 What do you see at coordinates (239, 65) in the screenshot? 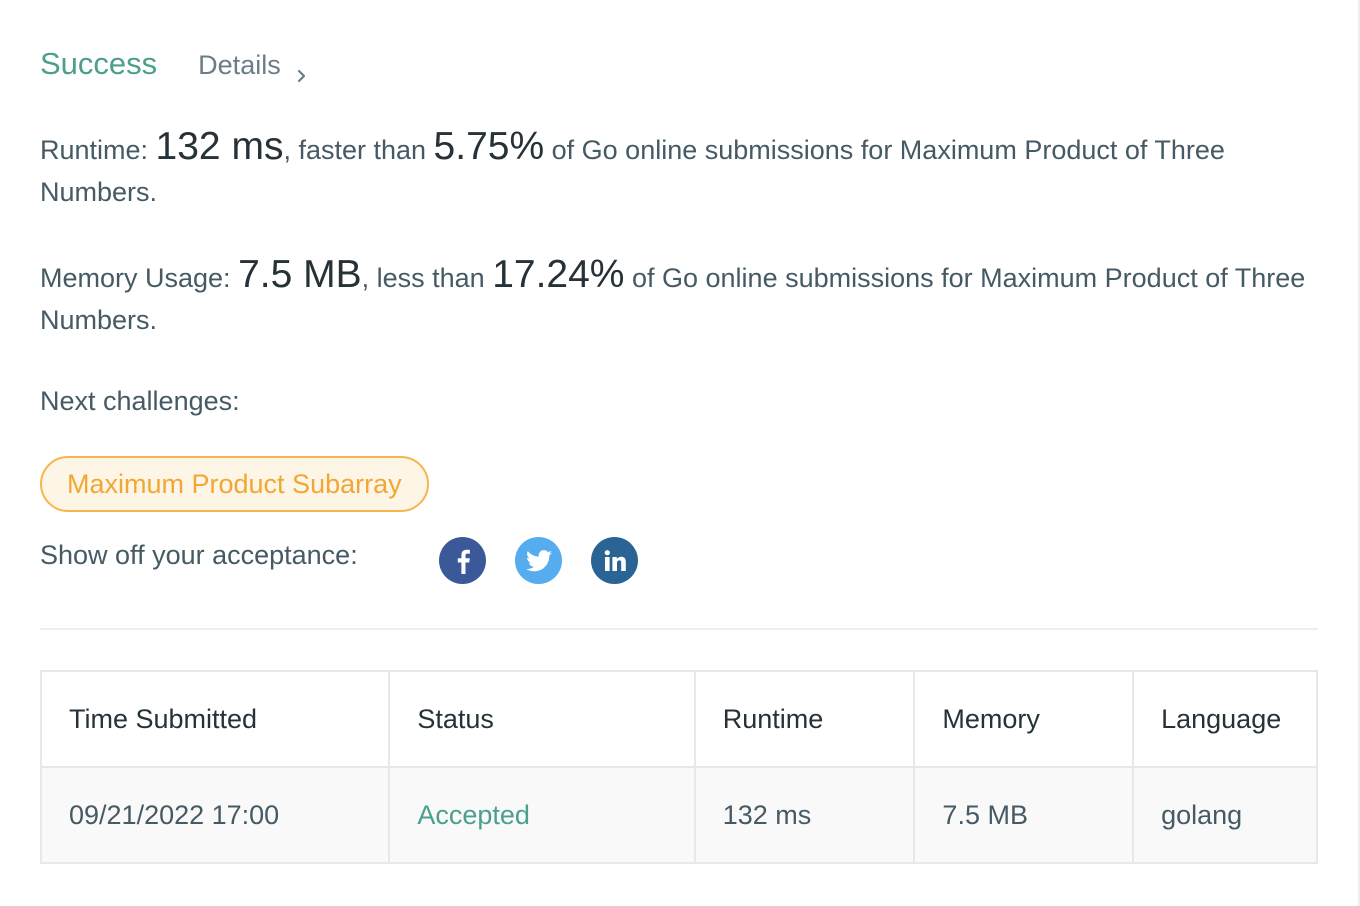
I see `details-label: Details` at bounding box center [239, 65].